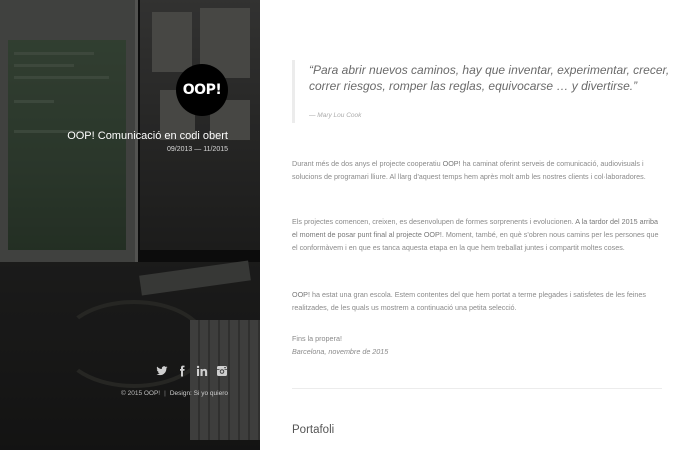  Describe the element at coordinates (222, 371) in the screenshot. I see `instagram-icon` at that location.